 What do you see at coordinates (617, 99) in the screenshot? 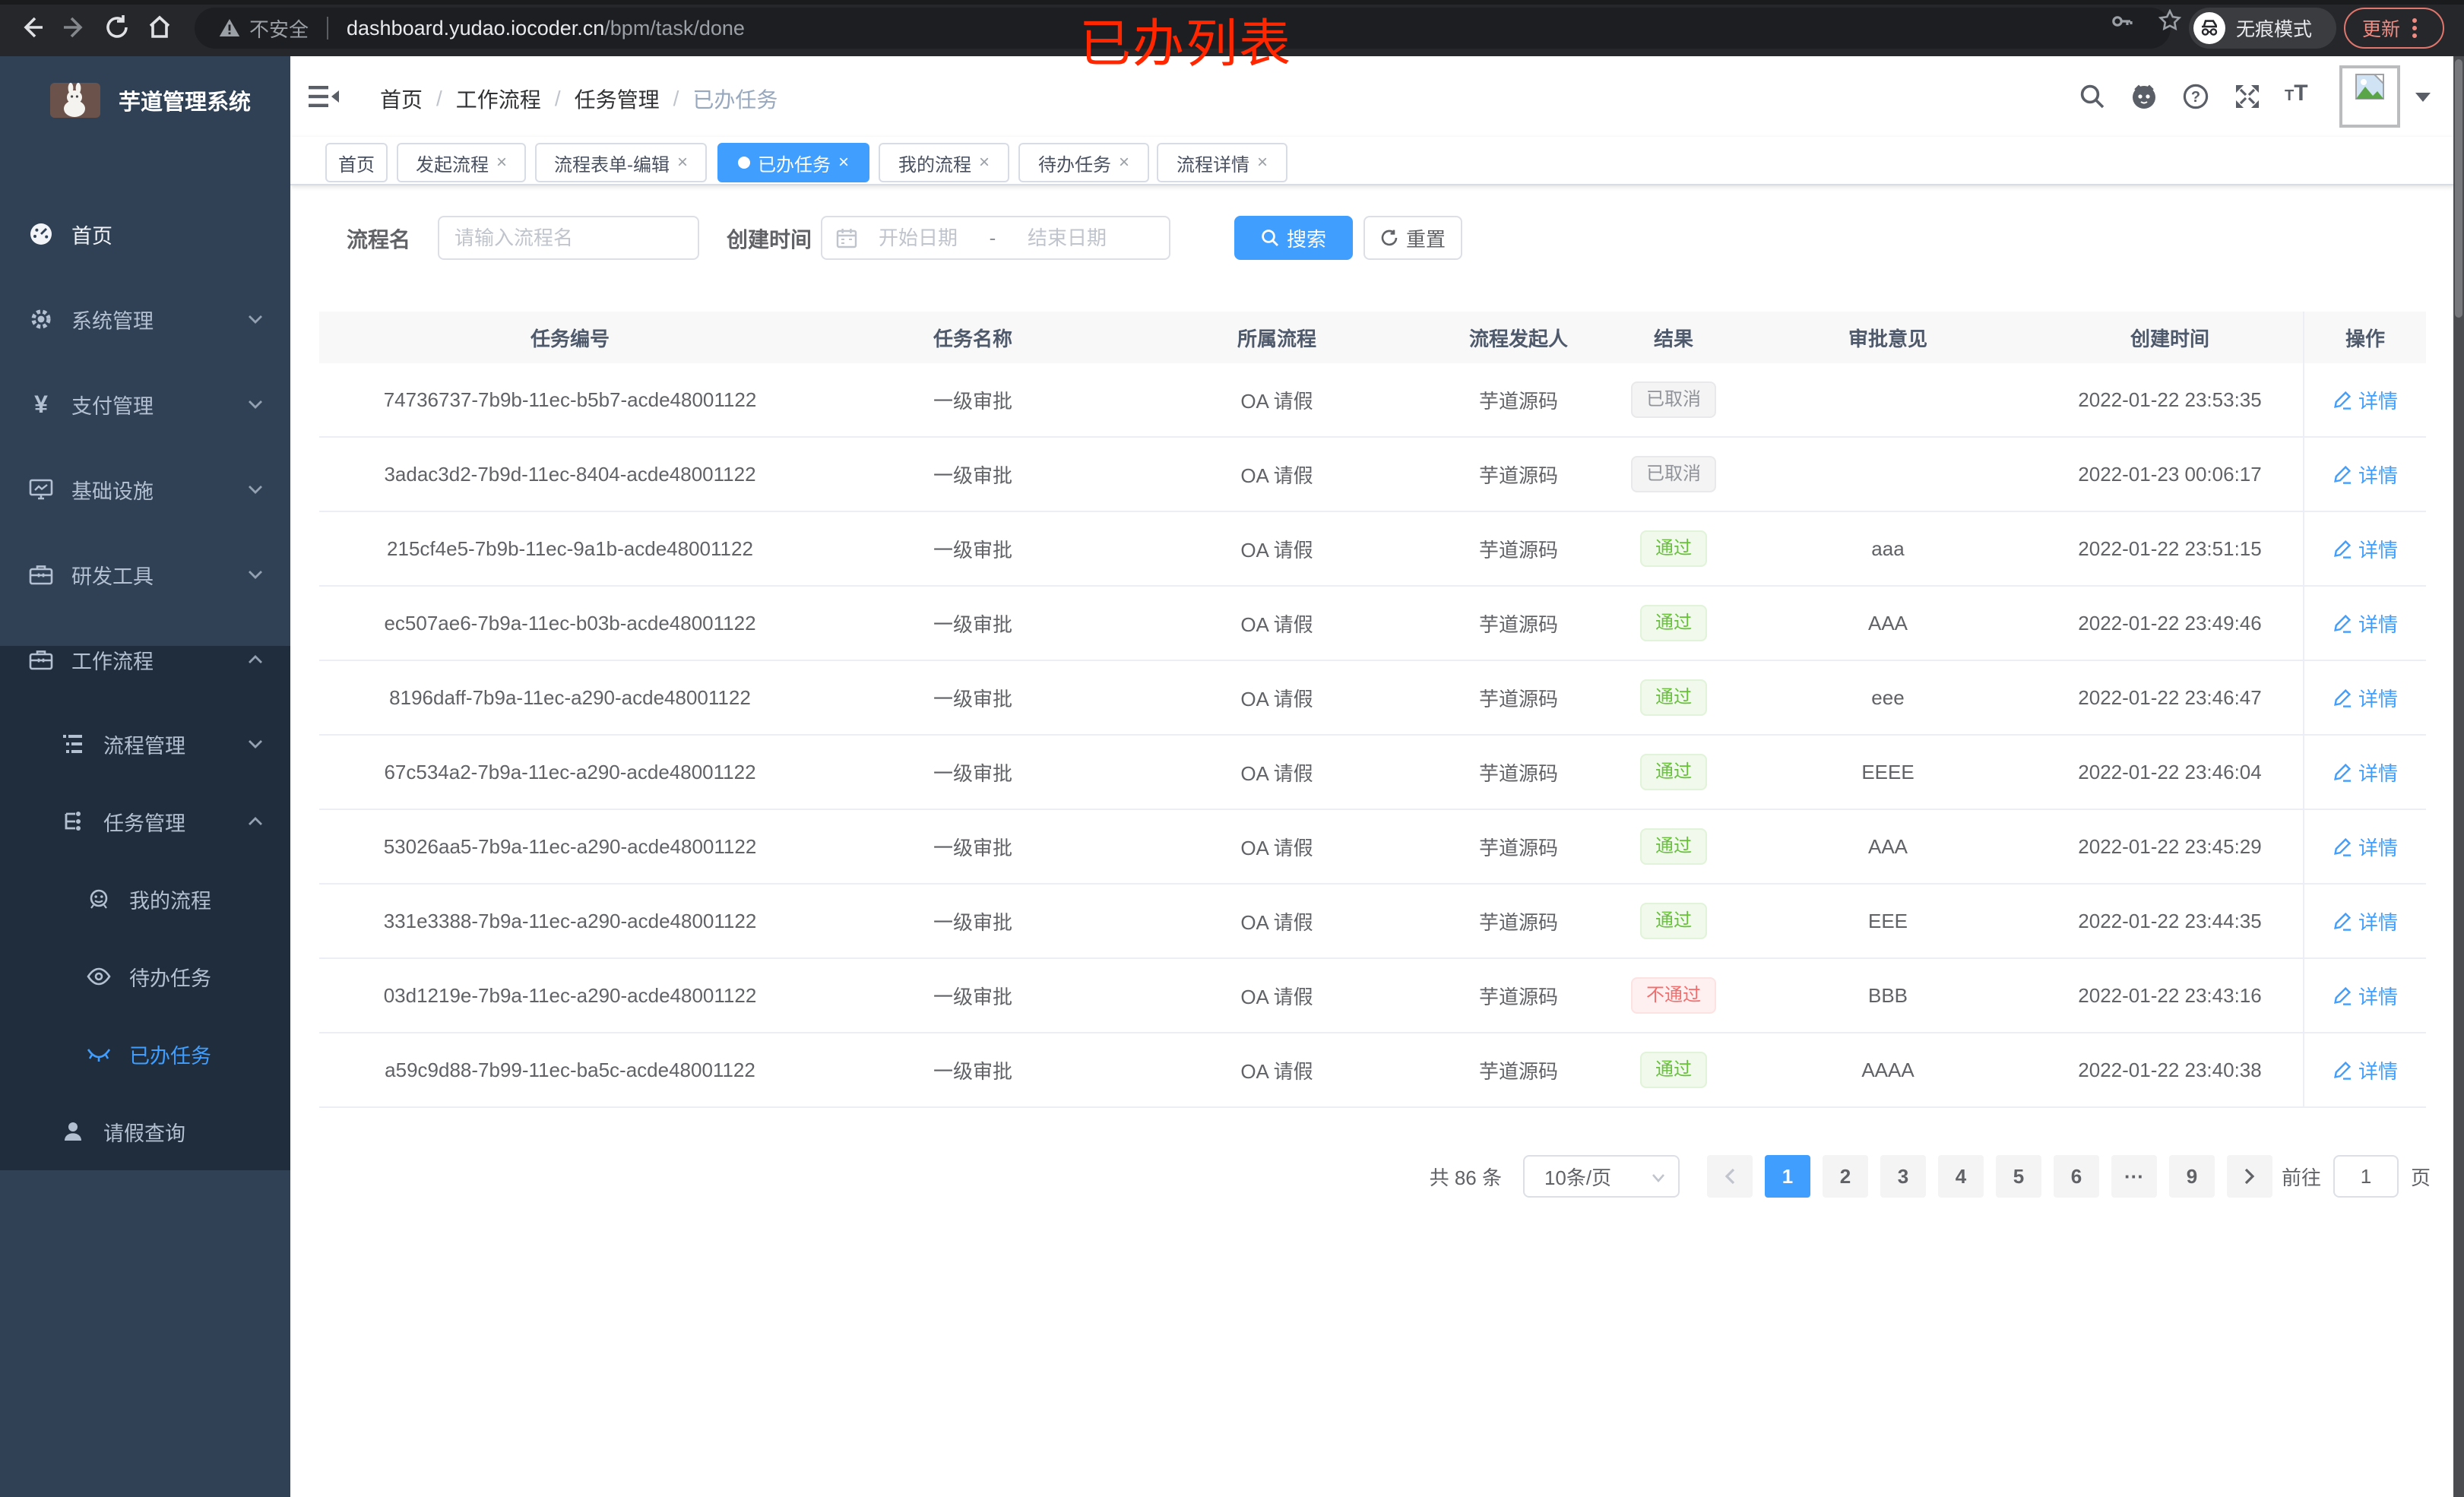
I see `breadcrumb-task-management: 任务管理` at bounding box center [617, 99].